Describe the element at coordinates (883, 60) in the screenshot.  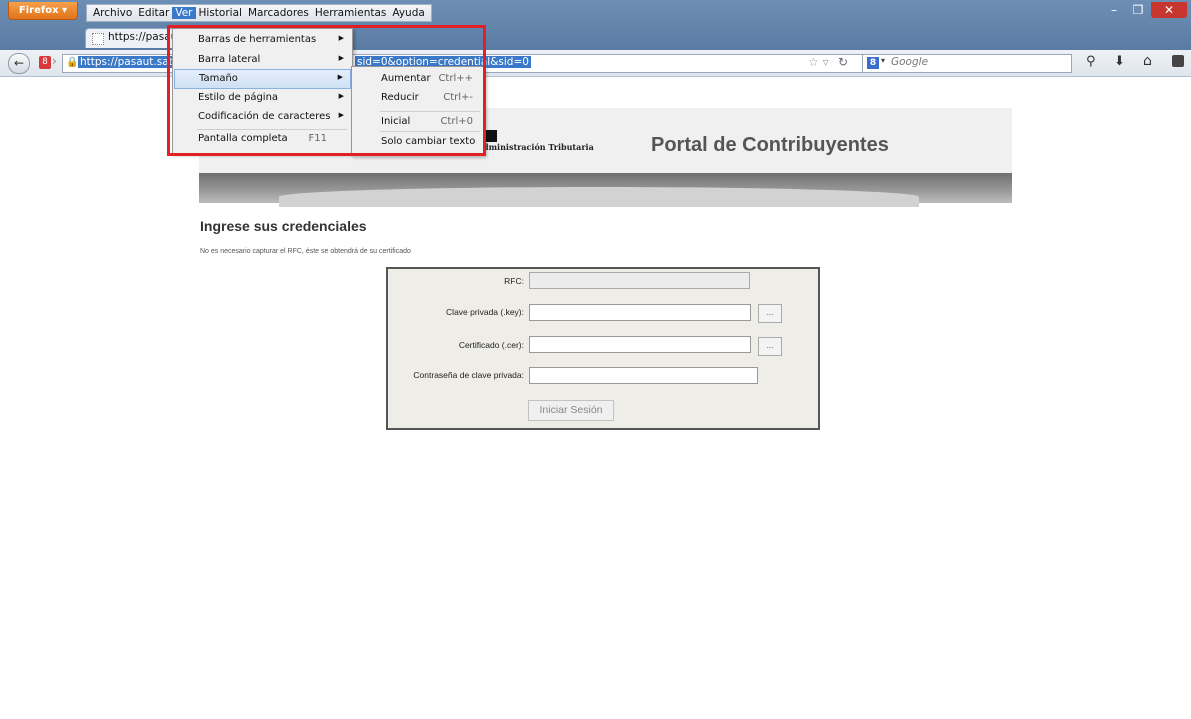
I see `search-engine-dropdown-icon: ▾` at that location.